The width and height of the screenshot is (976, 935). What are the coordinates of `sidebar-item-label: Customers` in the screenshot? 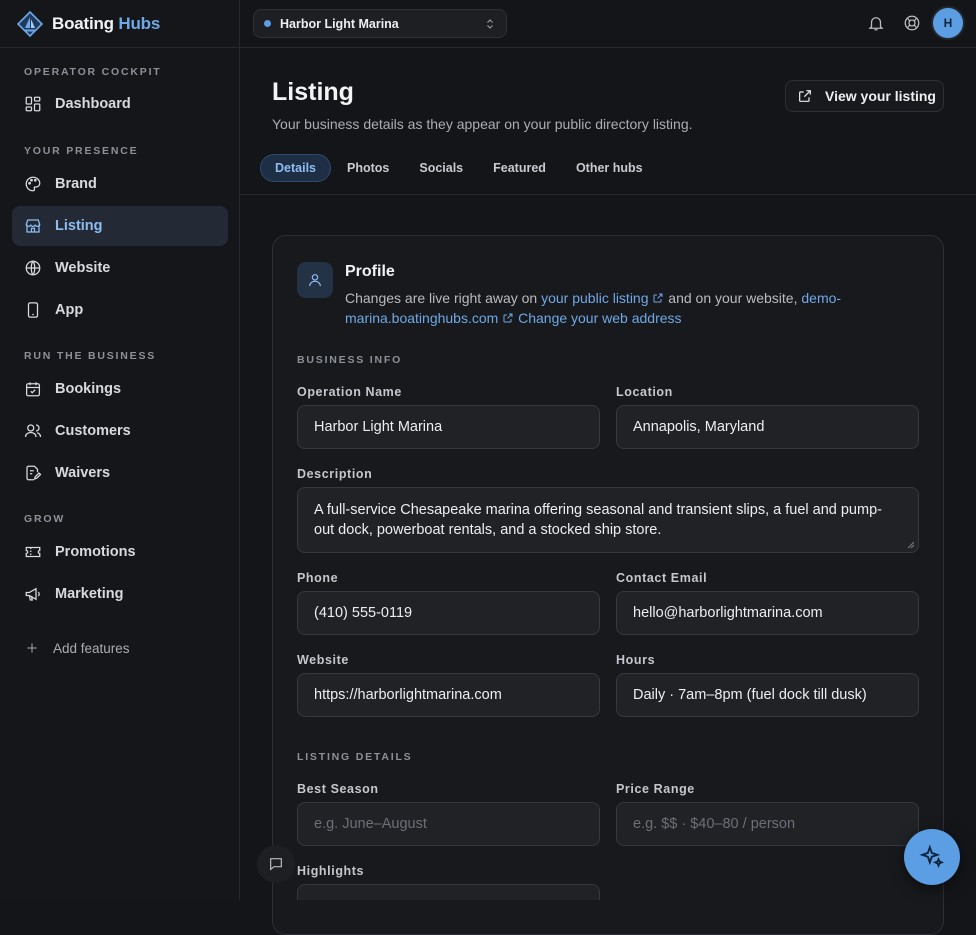 It's located at (93, 431).